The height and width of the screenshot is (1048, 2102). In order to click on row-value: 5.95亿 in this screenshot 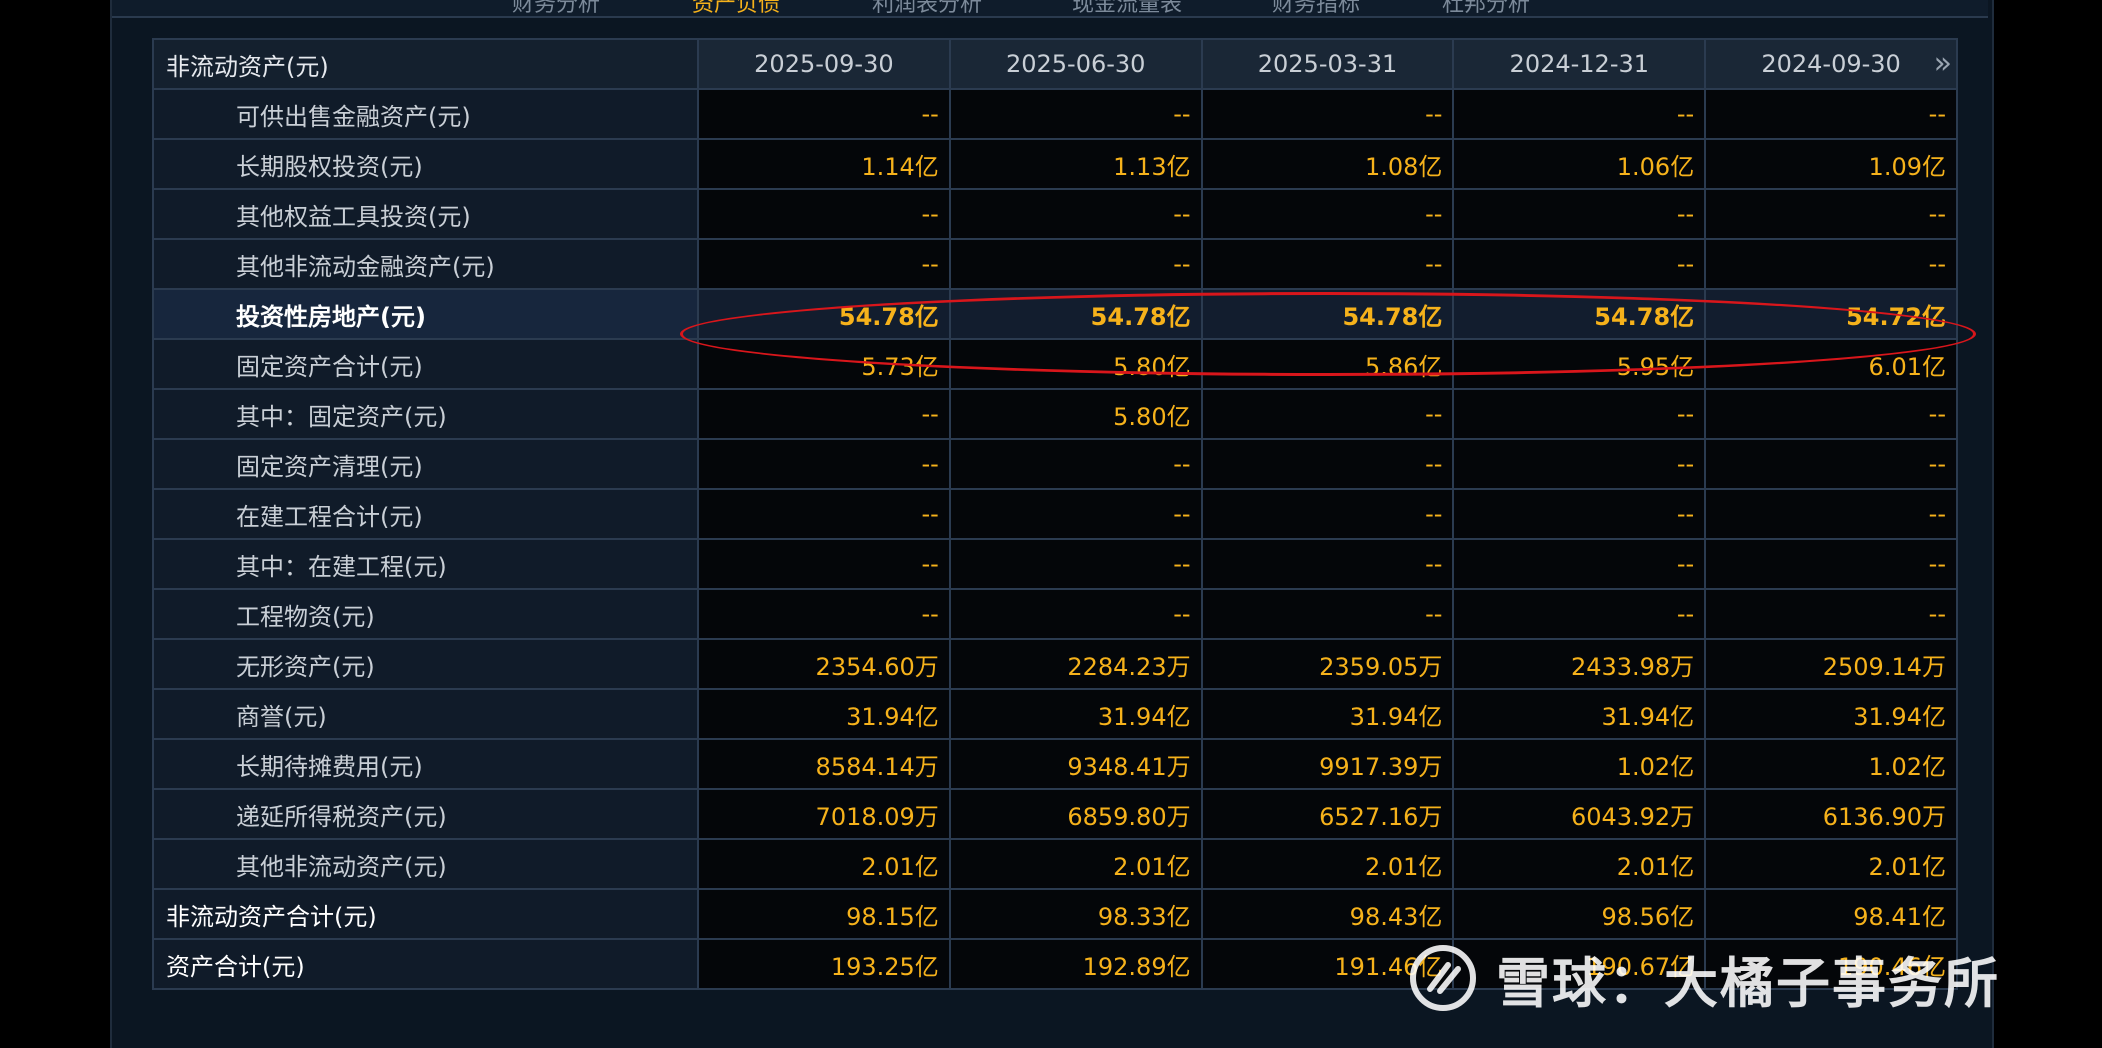, I will do `click(1579, 364)`.